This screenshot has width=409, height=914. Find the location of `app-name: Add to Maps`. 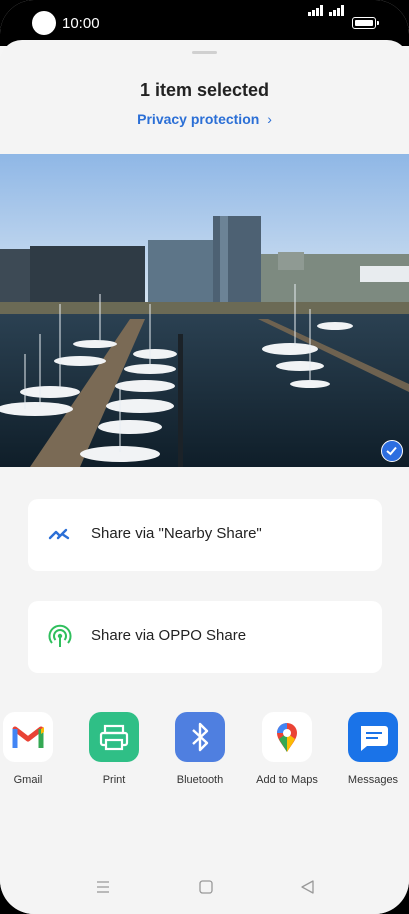

app-name: Add to Maps is located at coordinates (287, 780).